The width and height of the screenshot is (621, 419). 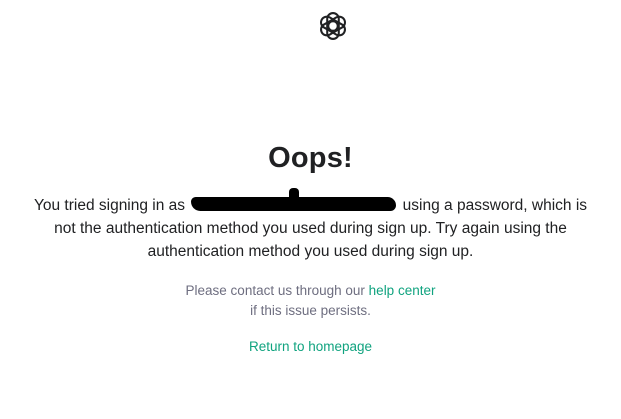 I want to click on error-title: Oops!, so click(x=310, y=158).